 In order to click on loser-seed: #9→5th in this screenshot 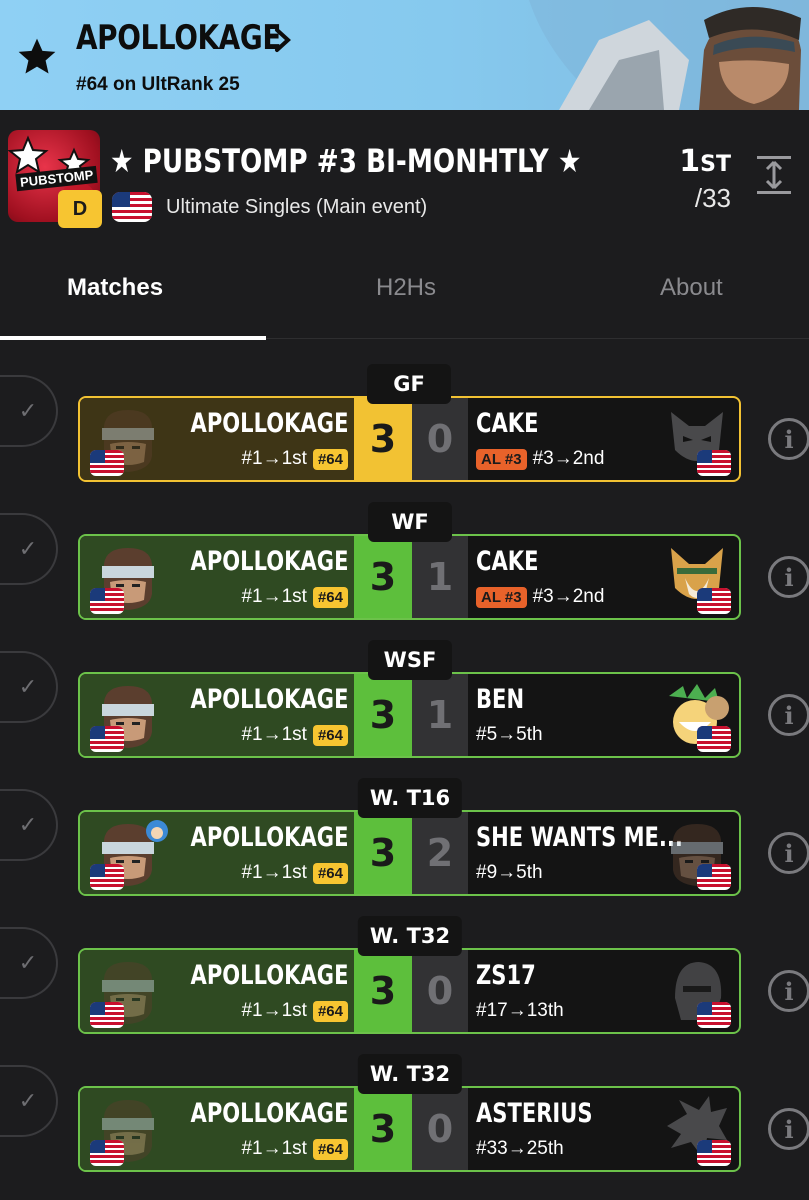, I will do `click(509, 872)`.